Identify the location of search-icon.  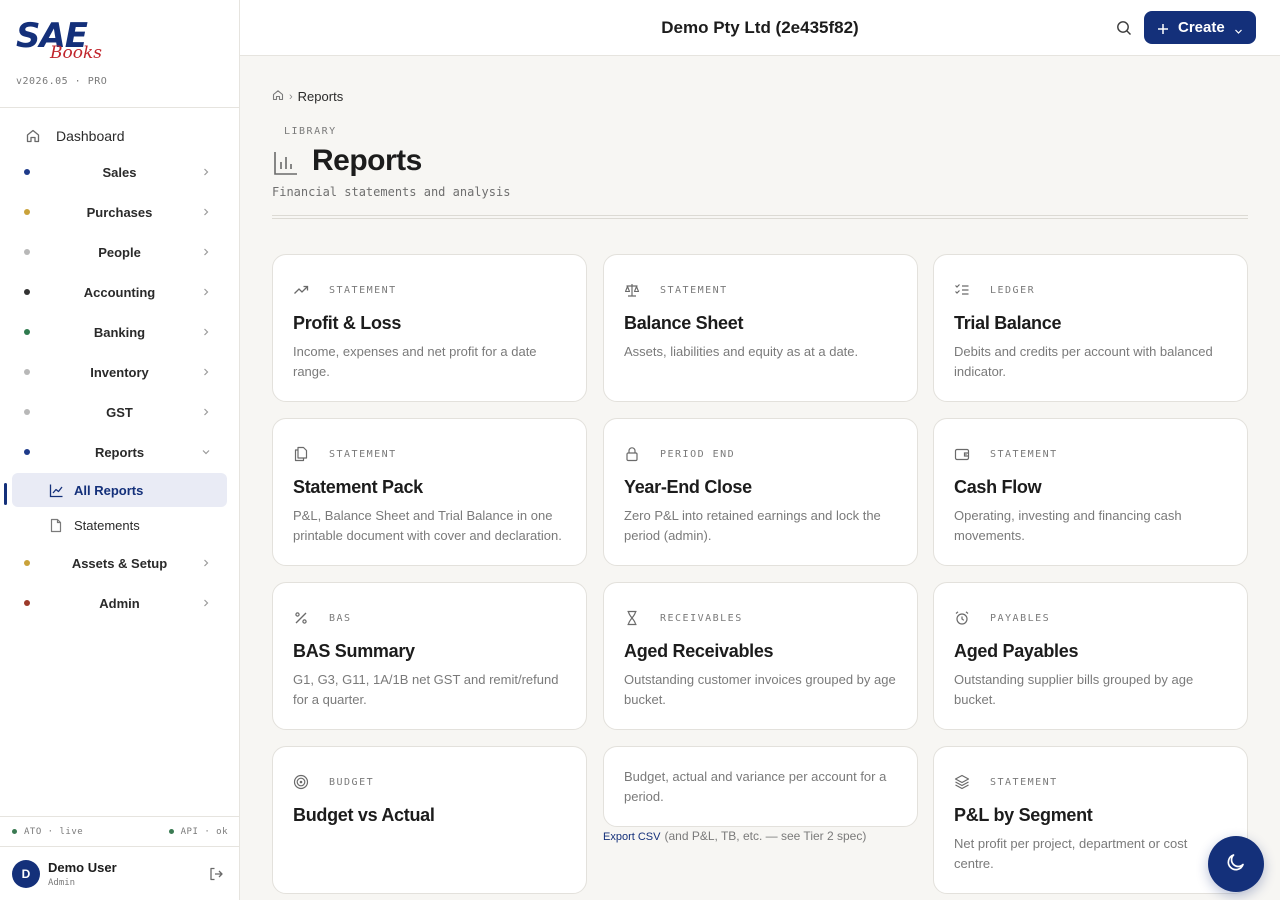
(1124, 28).